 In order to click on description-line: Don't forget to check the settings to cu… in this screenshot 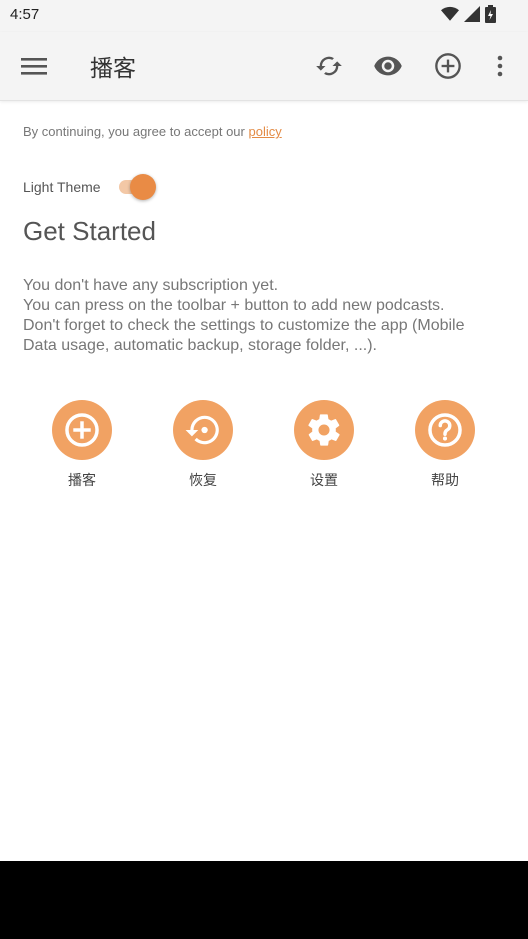, I will do `click(244, 325)`.